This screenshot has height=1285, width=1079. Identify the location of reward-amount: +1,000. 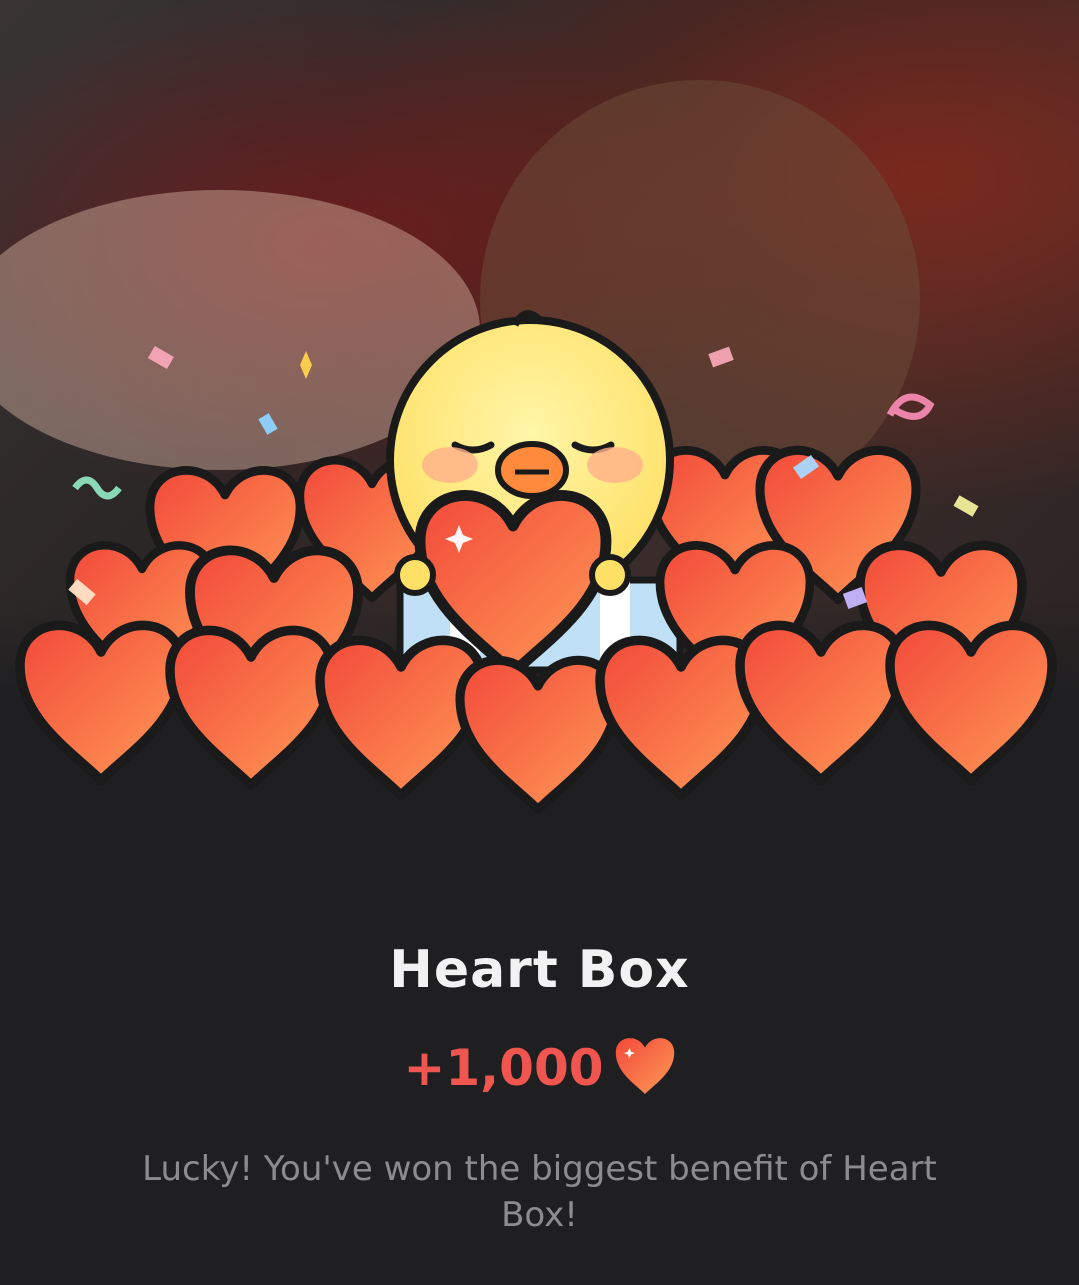
(503, 1068).